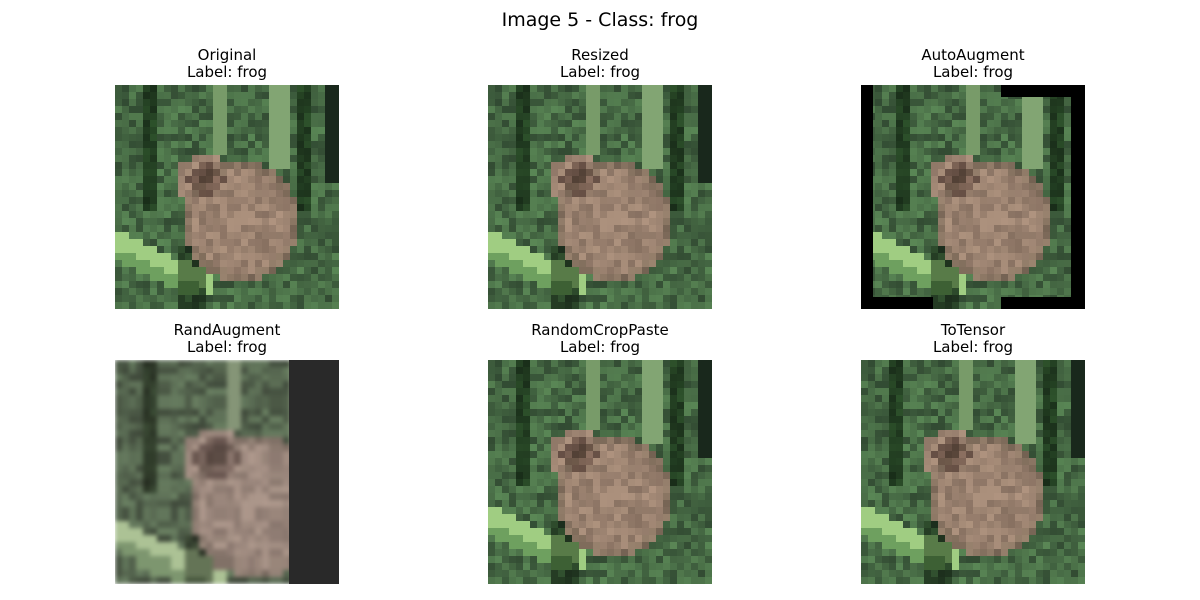 This screenshot has width=1200, height=600. What do you see at coordinates (227, 197) in the screenshot?
I see `frog-image-original` at bounding box center [227, 197].